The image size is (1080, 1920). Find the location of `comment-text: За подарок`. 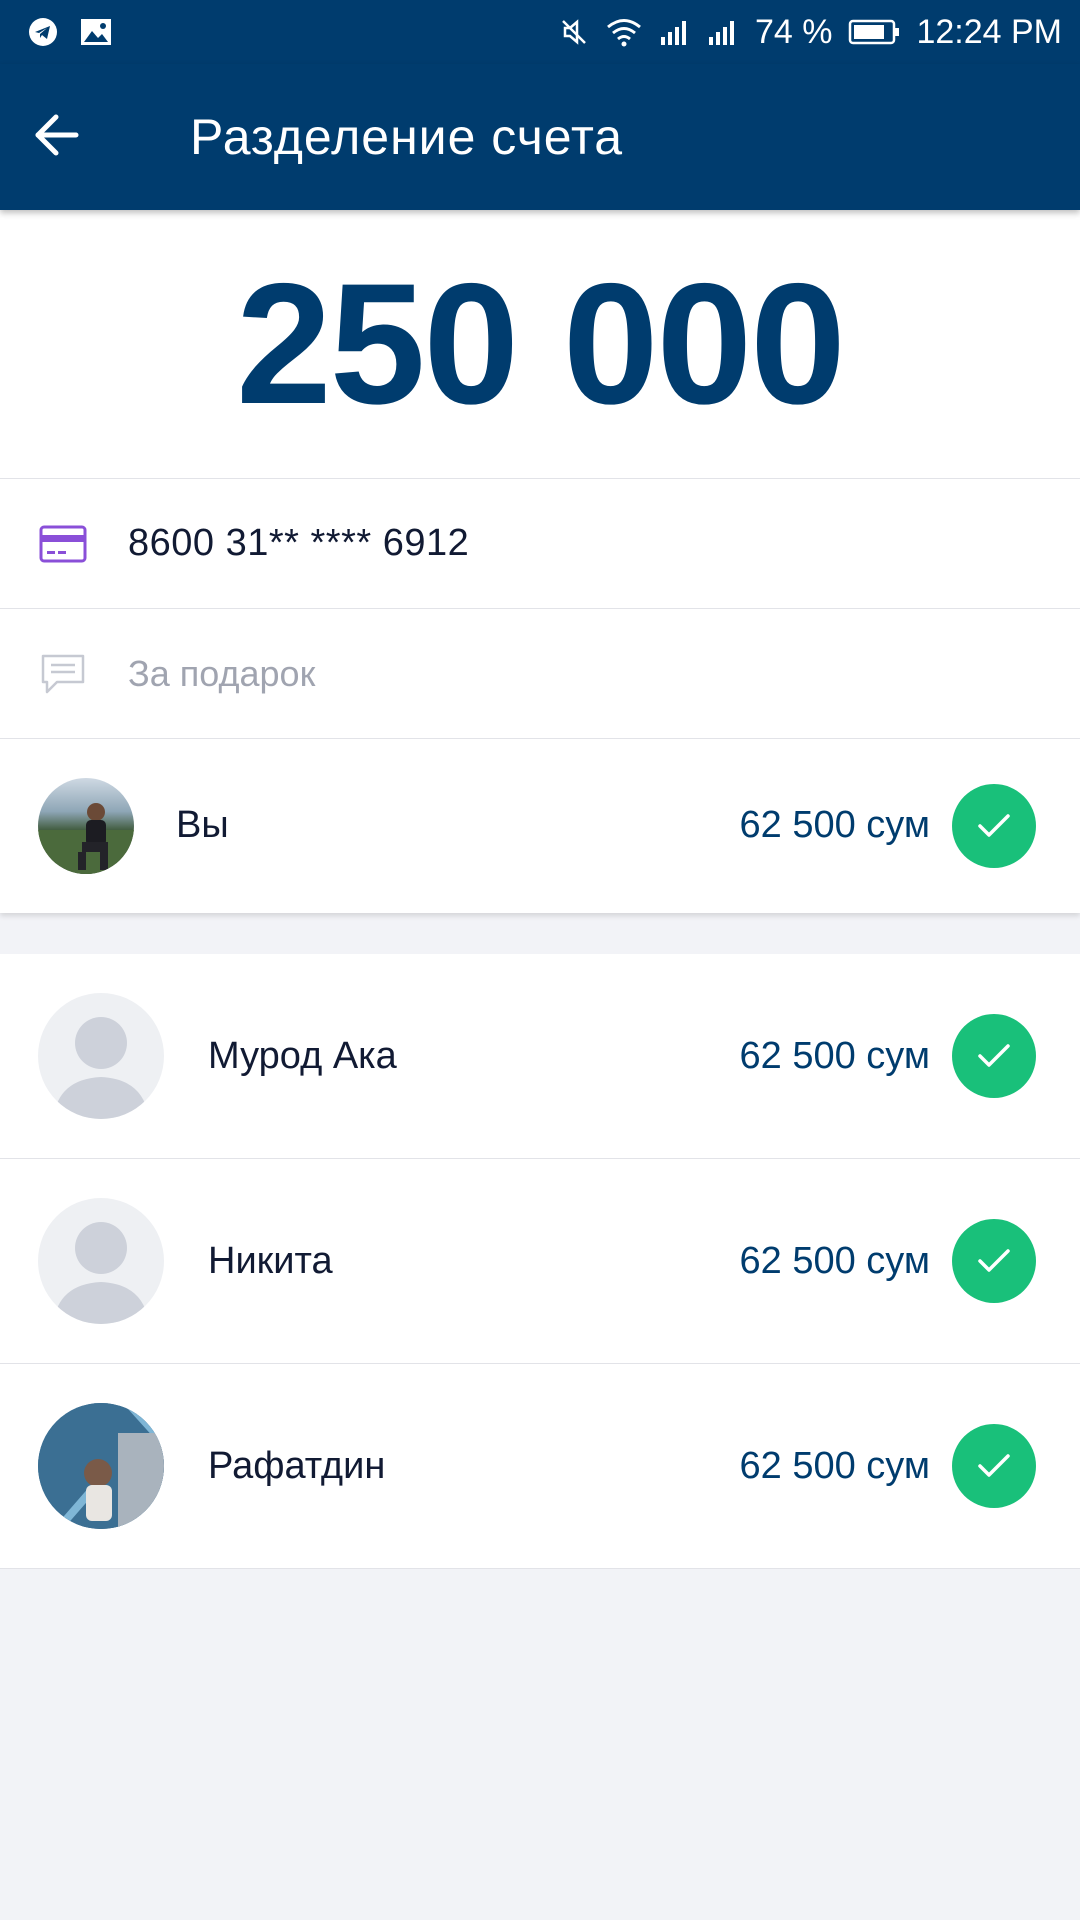

comment-text: За подарок is located at coordinates (222, 673).